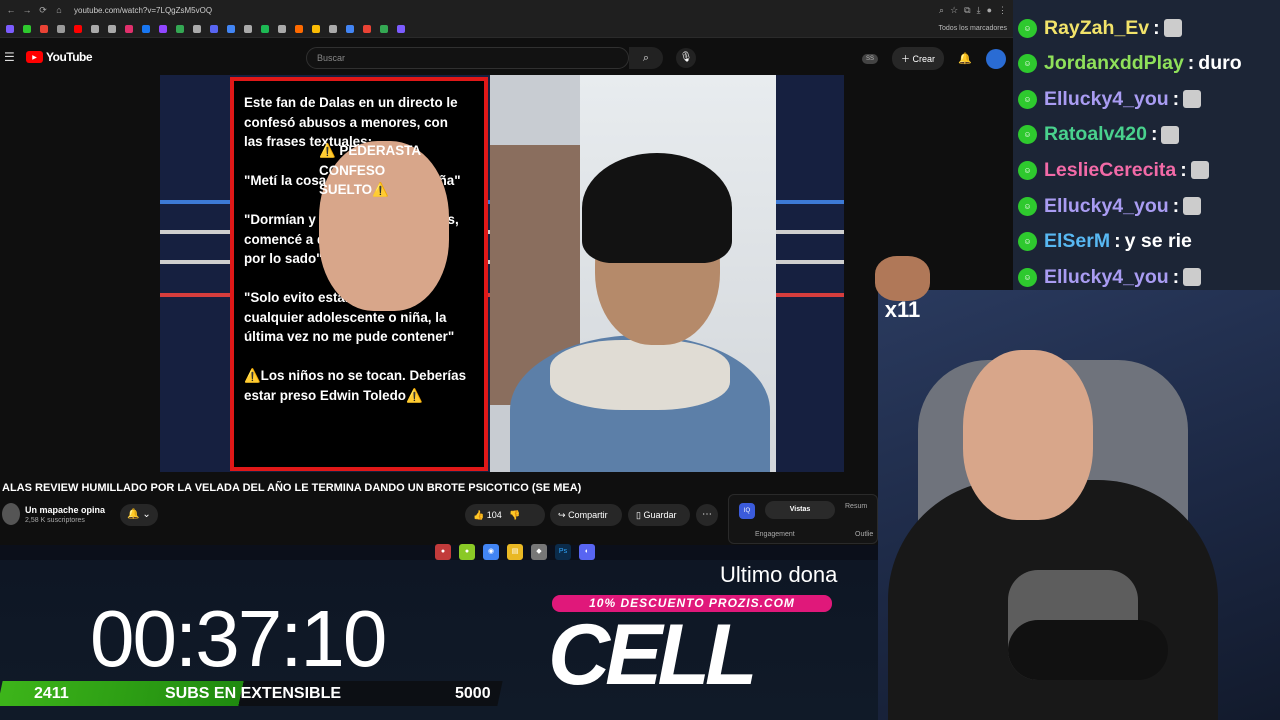  Describe the element at coordinates (539, 552) in the screenshot. I see `app-icon: ◆` at that location.